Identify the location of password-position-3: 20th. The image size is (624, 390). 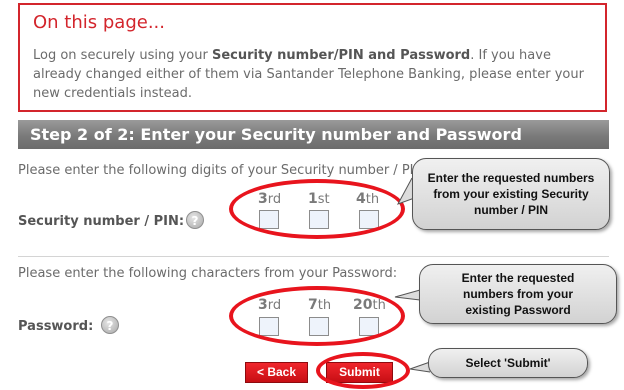
(369, 305).